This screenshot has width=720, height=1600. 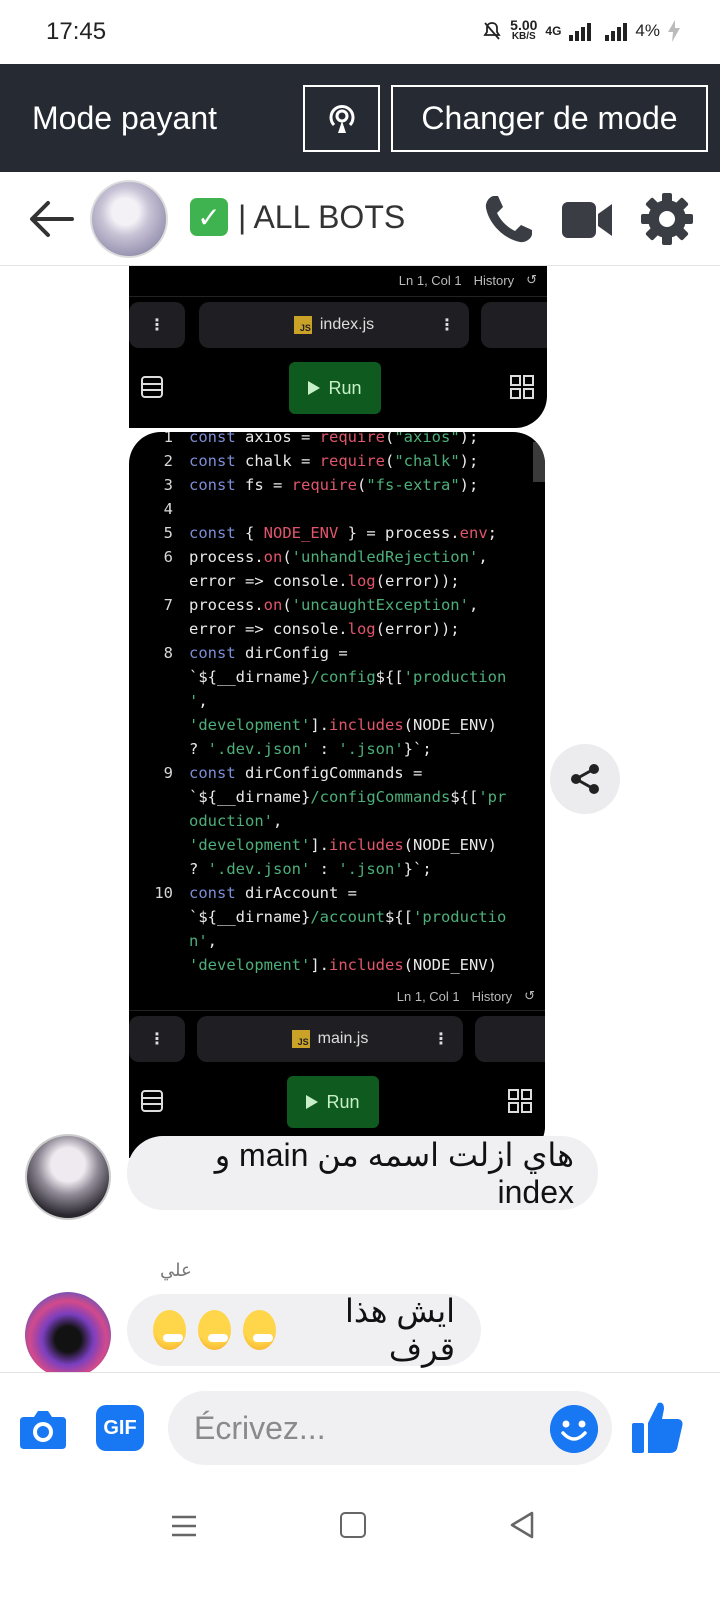 I want to click on broadcast-icon, so click(x=341, y=118).